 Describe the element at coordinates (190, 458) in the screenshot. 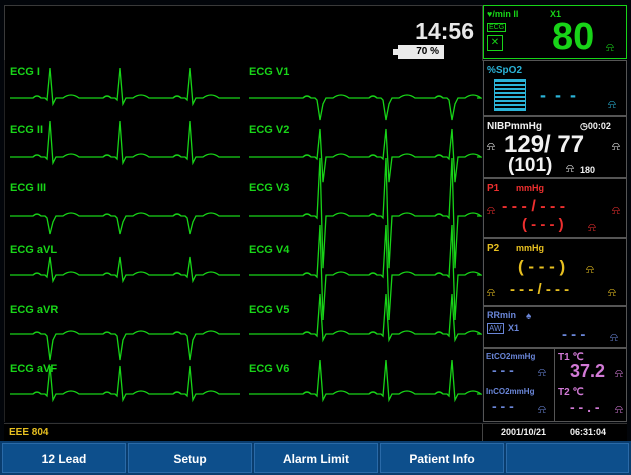

I see `setup-button: Setup` at that location.